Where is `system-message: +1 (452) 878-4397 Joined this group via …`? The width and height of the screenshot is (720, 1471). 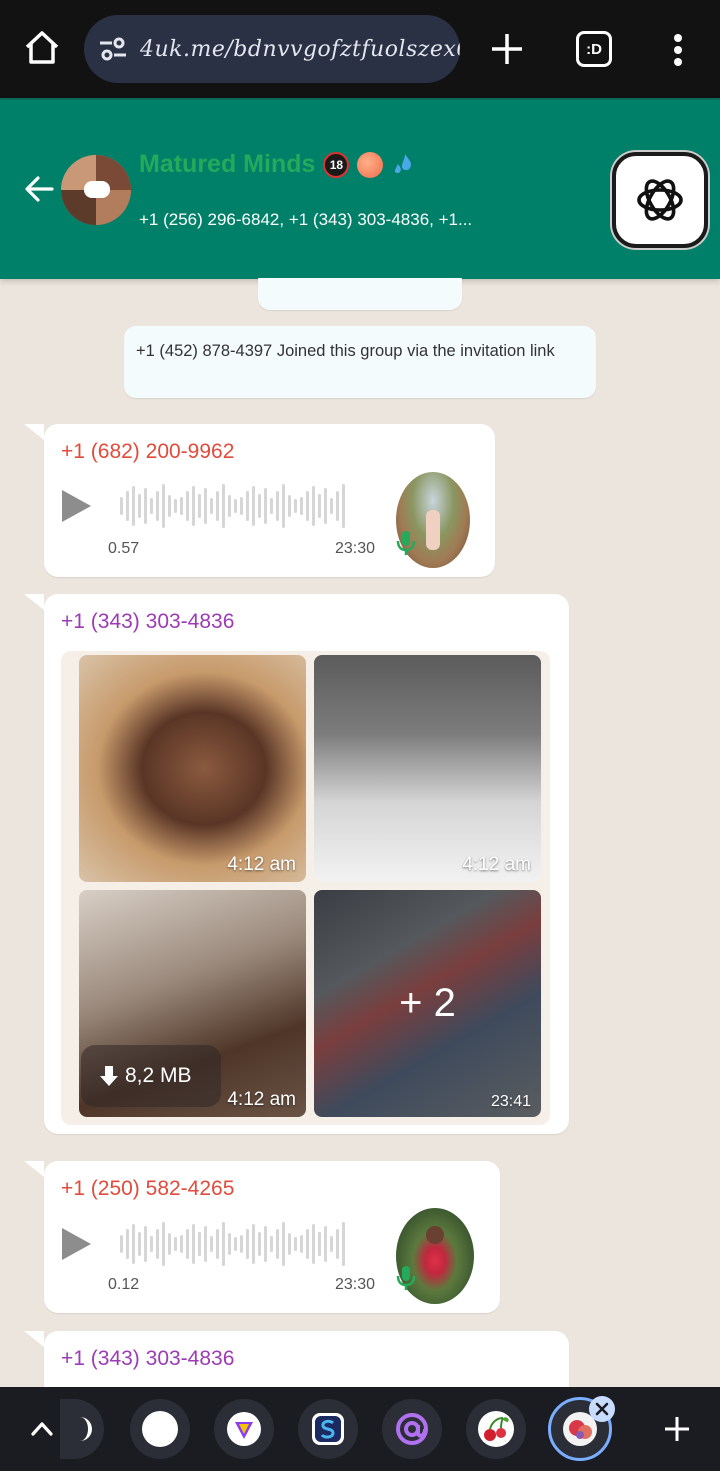
system-message: +1 (452) 878-4397 Joined this group via … is located at coordinates (360, 362).